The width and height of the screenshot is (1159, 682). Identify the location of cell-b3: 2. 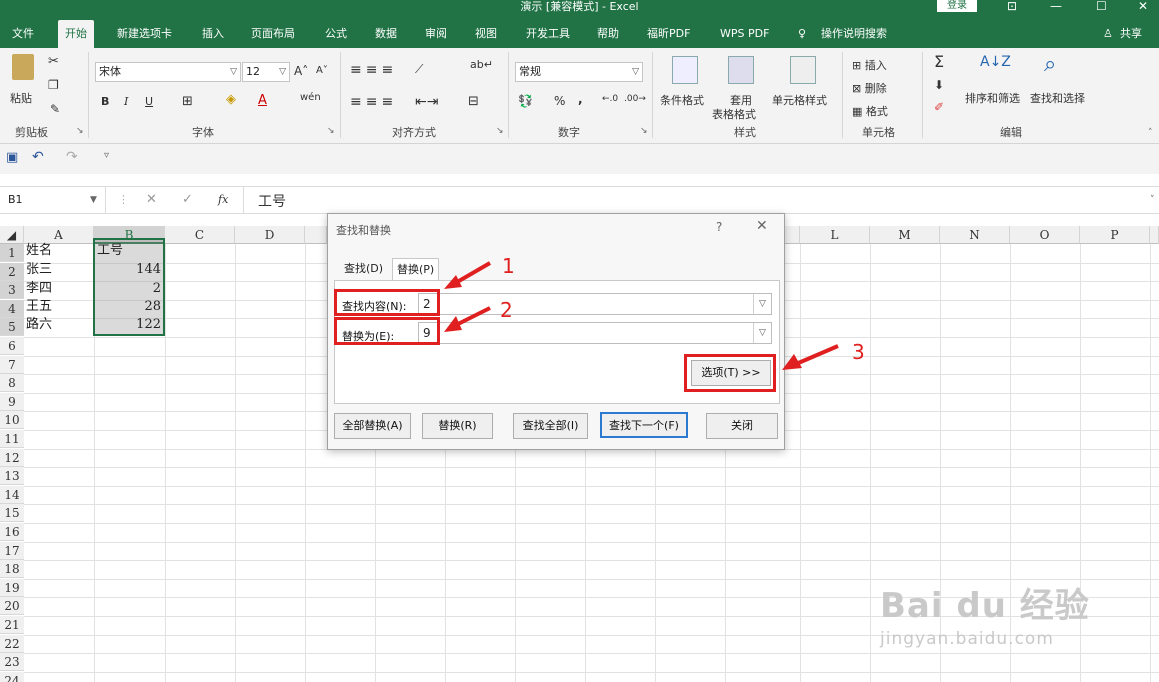
(129, 289).